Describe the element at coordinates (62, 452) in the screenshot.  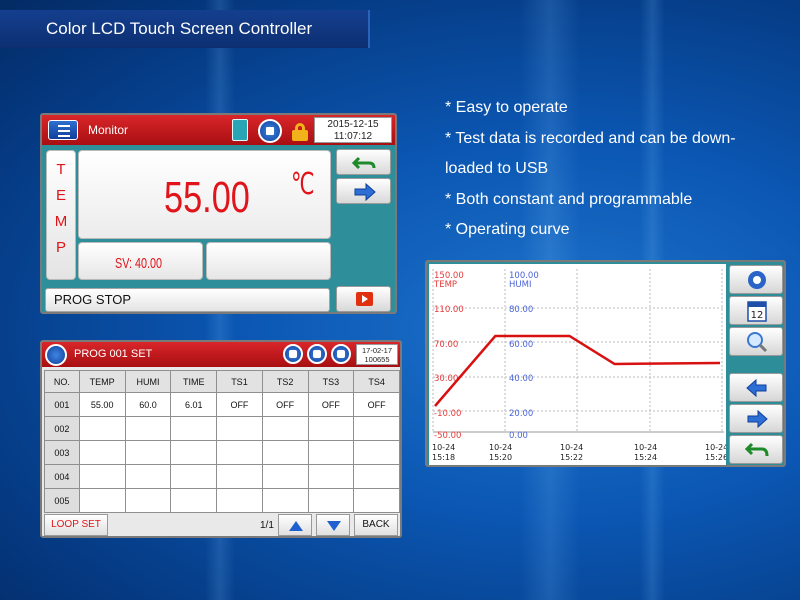
I see `row-number: 003` at that location.